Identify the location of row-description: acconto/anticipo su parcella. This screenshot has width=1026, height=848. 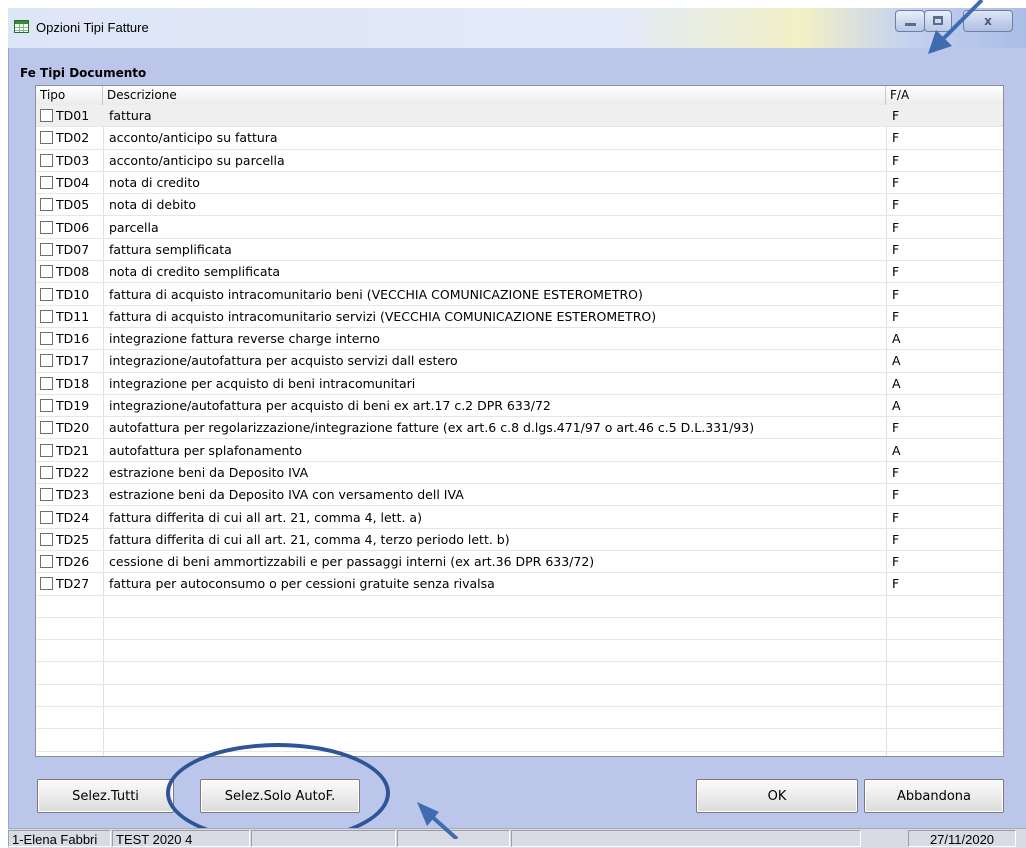
(197, 160).